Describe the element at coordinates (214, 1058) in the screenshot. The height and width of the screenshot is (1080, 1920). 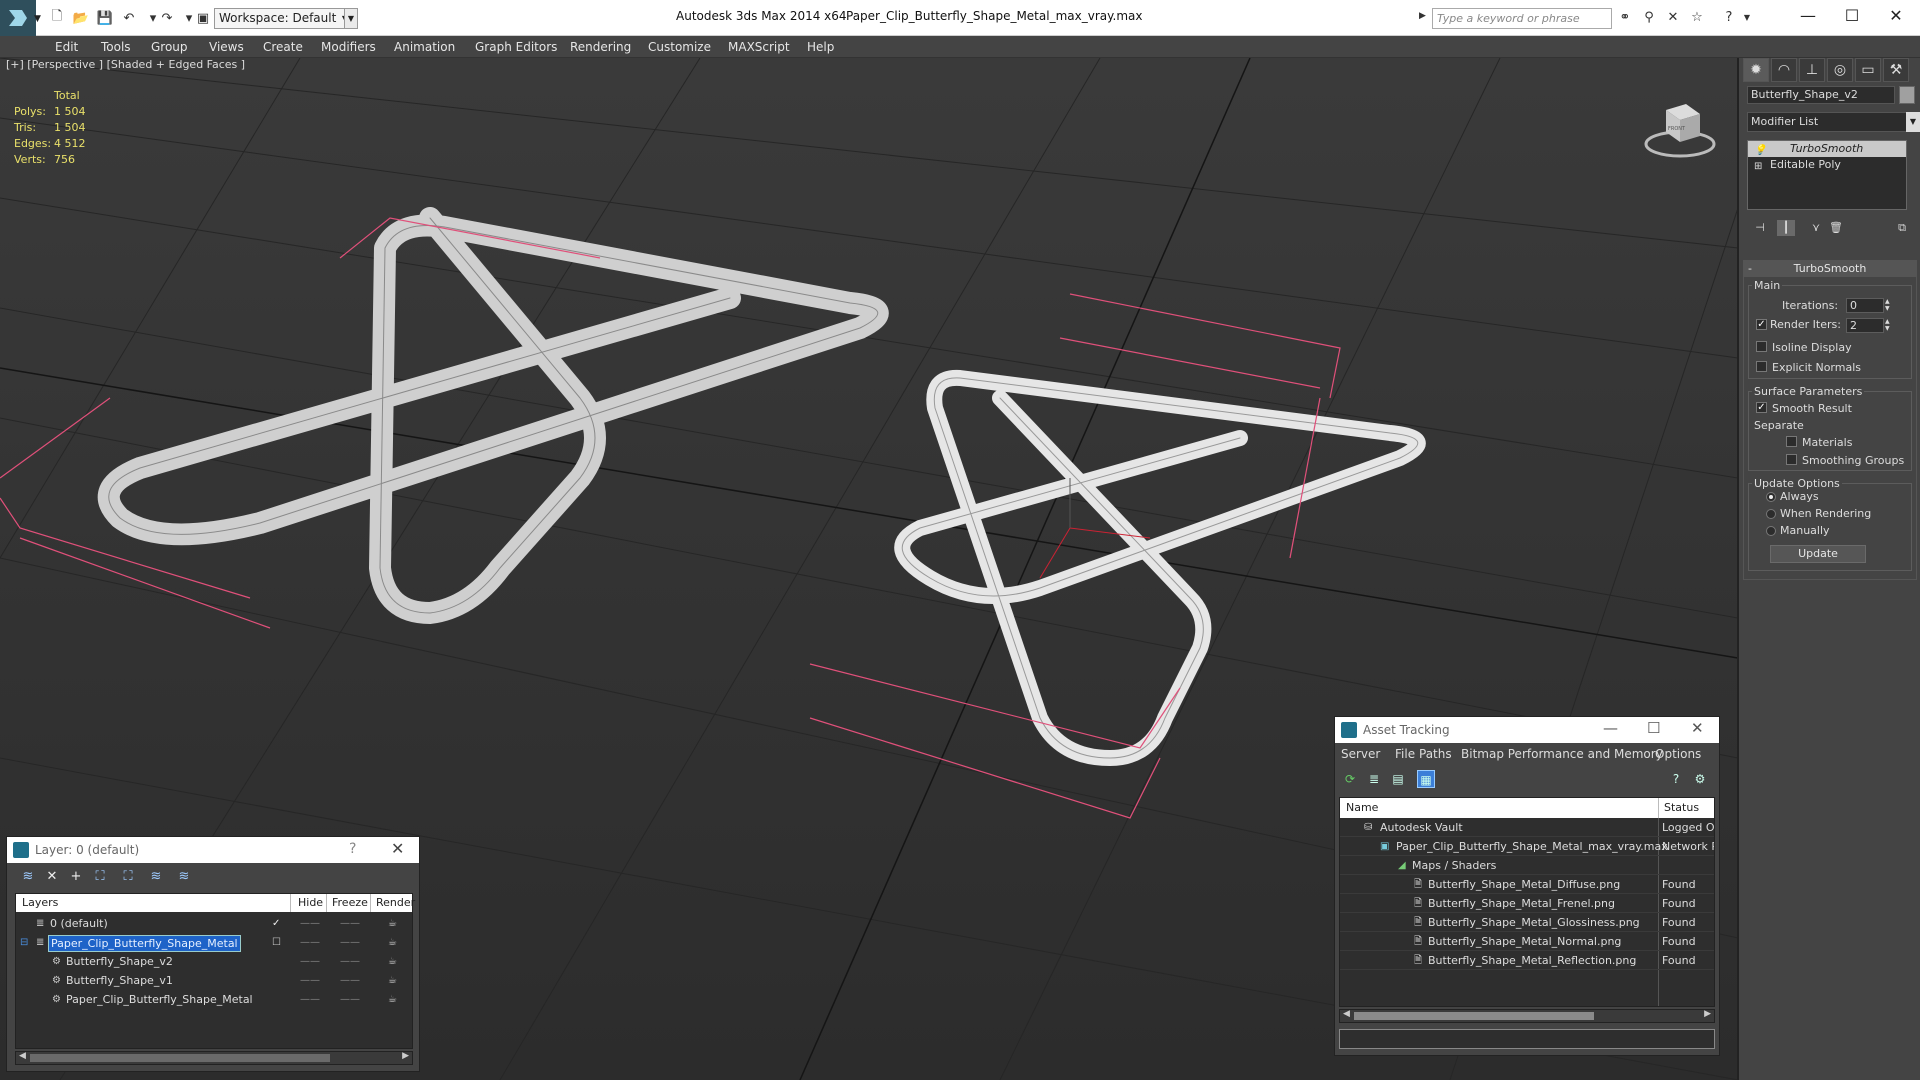
I see `layer-horizontal-scrollbar: ◀ ▶` at that location.